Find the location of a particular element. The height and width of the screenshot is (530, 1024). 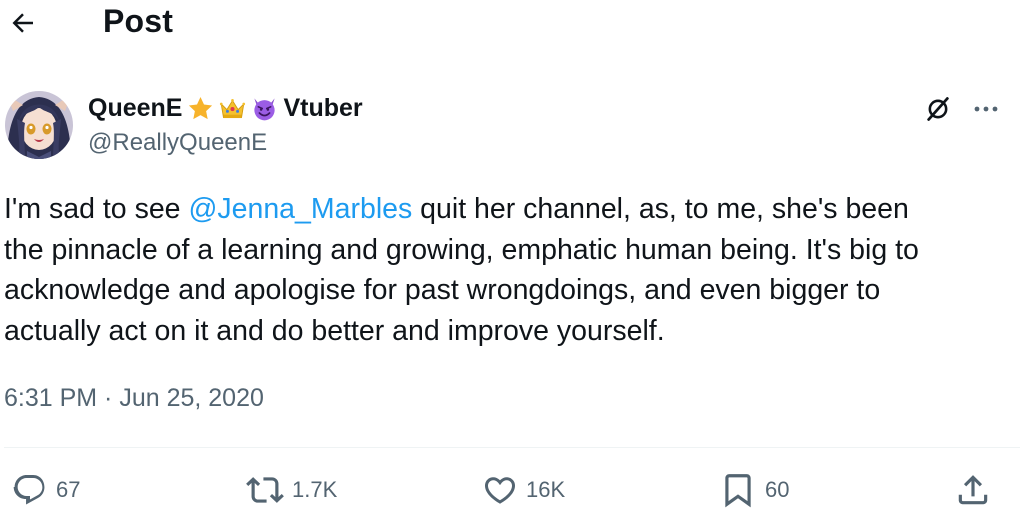

arrow-left-icon is located at coordinates (22, 23).